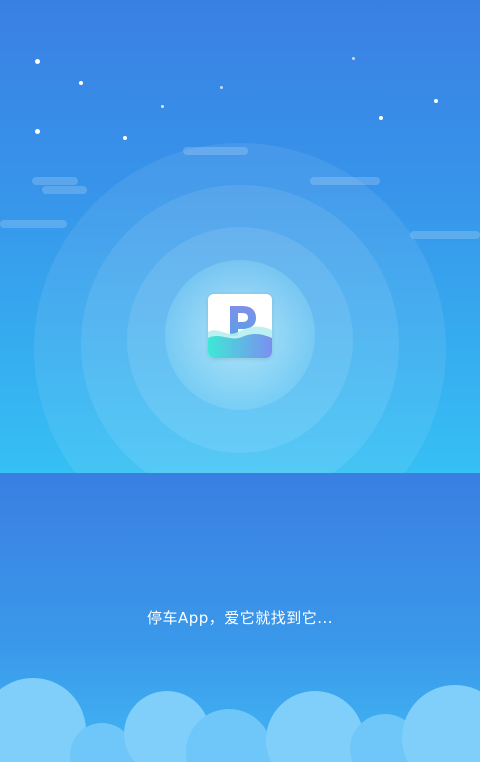 This screenshot has height=762, width=480. What do you see at coordinates (240, 326) in the screenshot?
I see `parking-p-logo-icon` at bounding box center [240, 326].